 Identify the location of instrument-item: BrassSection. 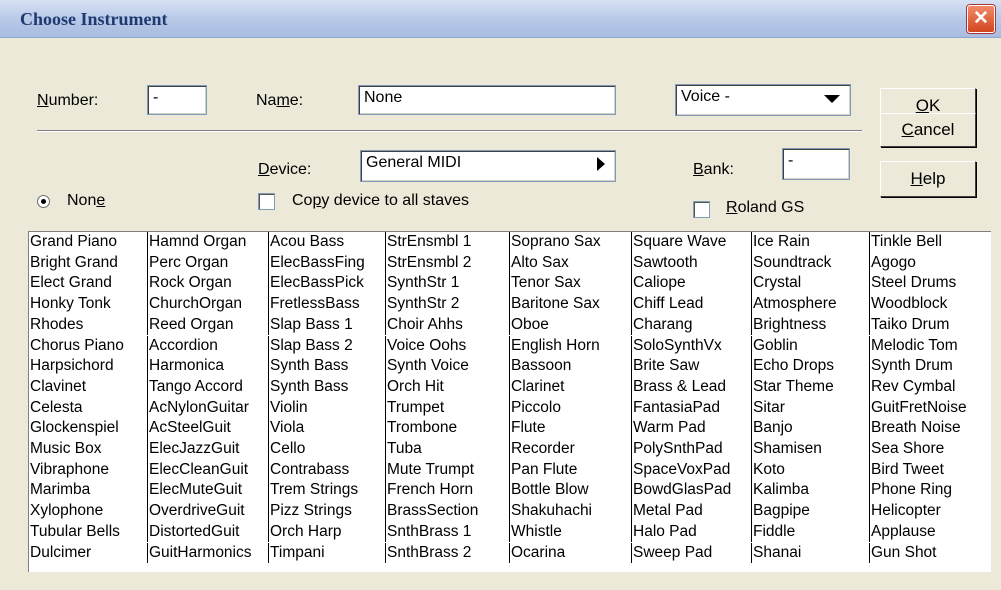
(447, 511).